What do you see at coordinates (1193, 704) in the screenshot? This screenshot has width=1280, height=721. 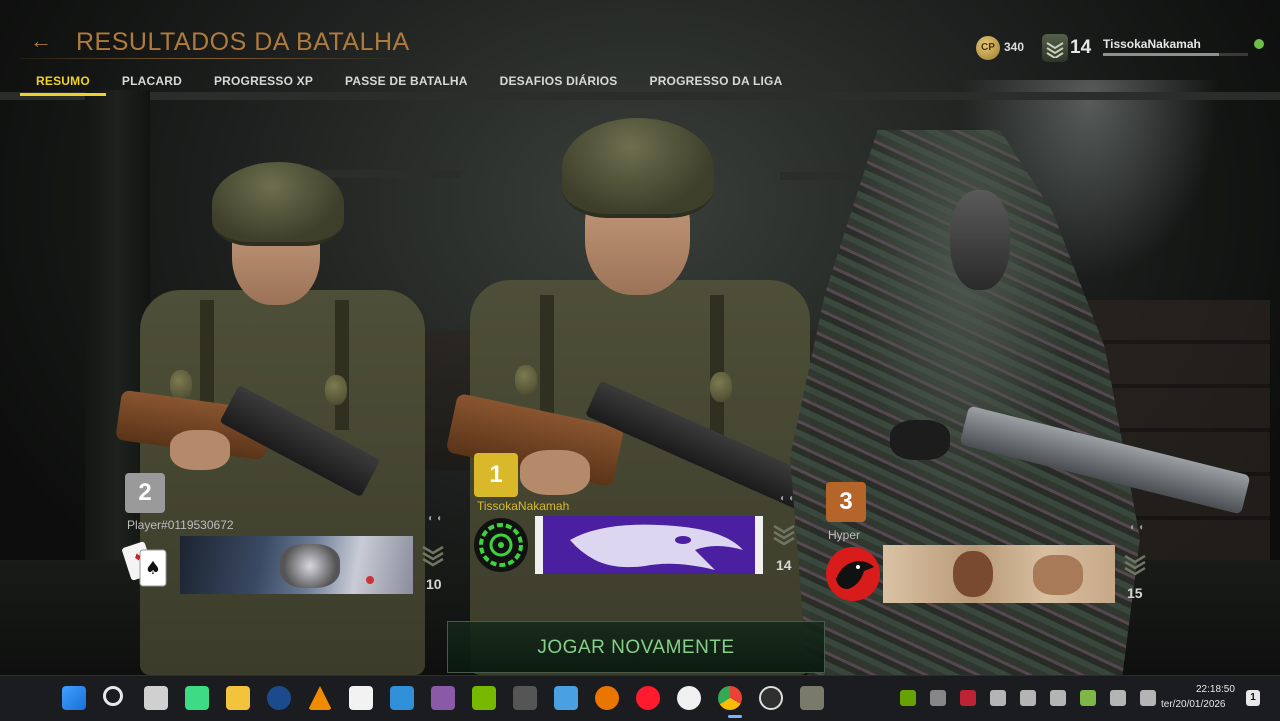 I see `clock-date: ter/20/01/2026` at bounding box center [1193, 704].